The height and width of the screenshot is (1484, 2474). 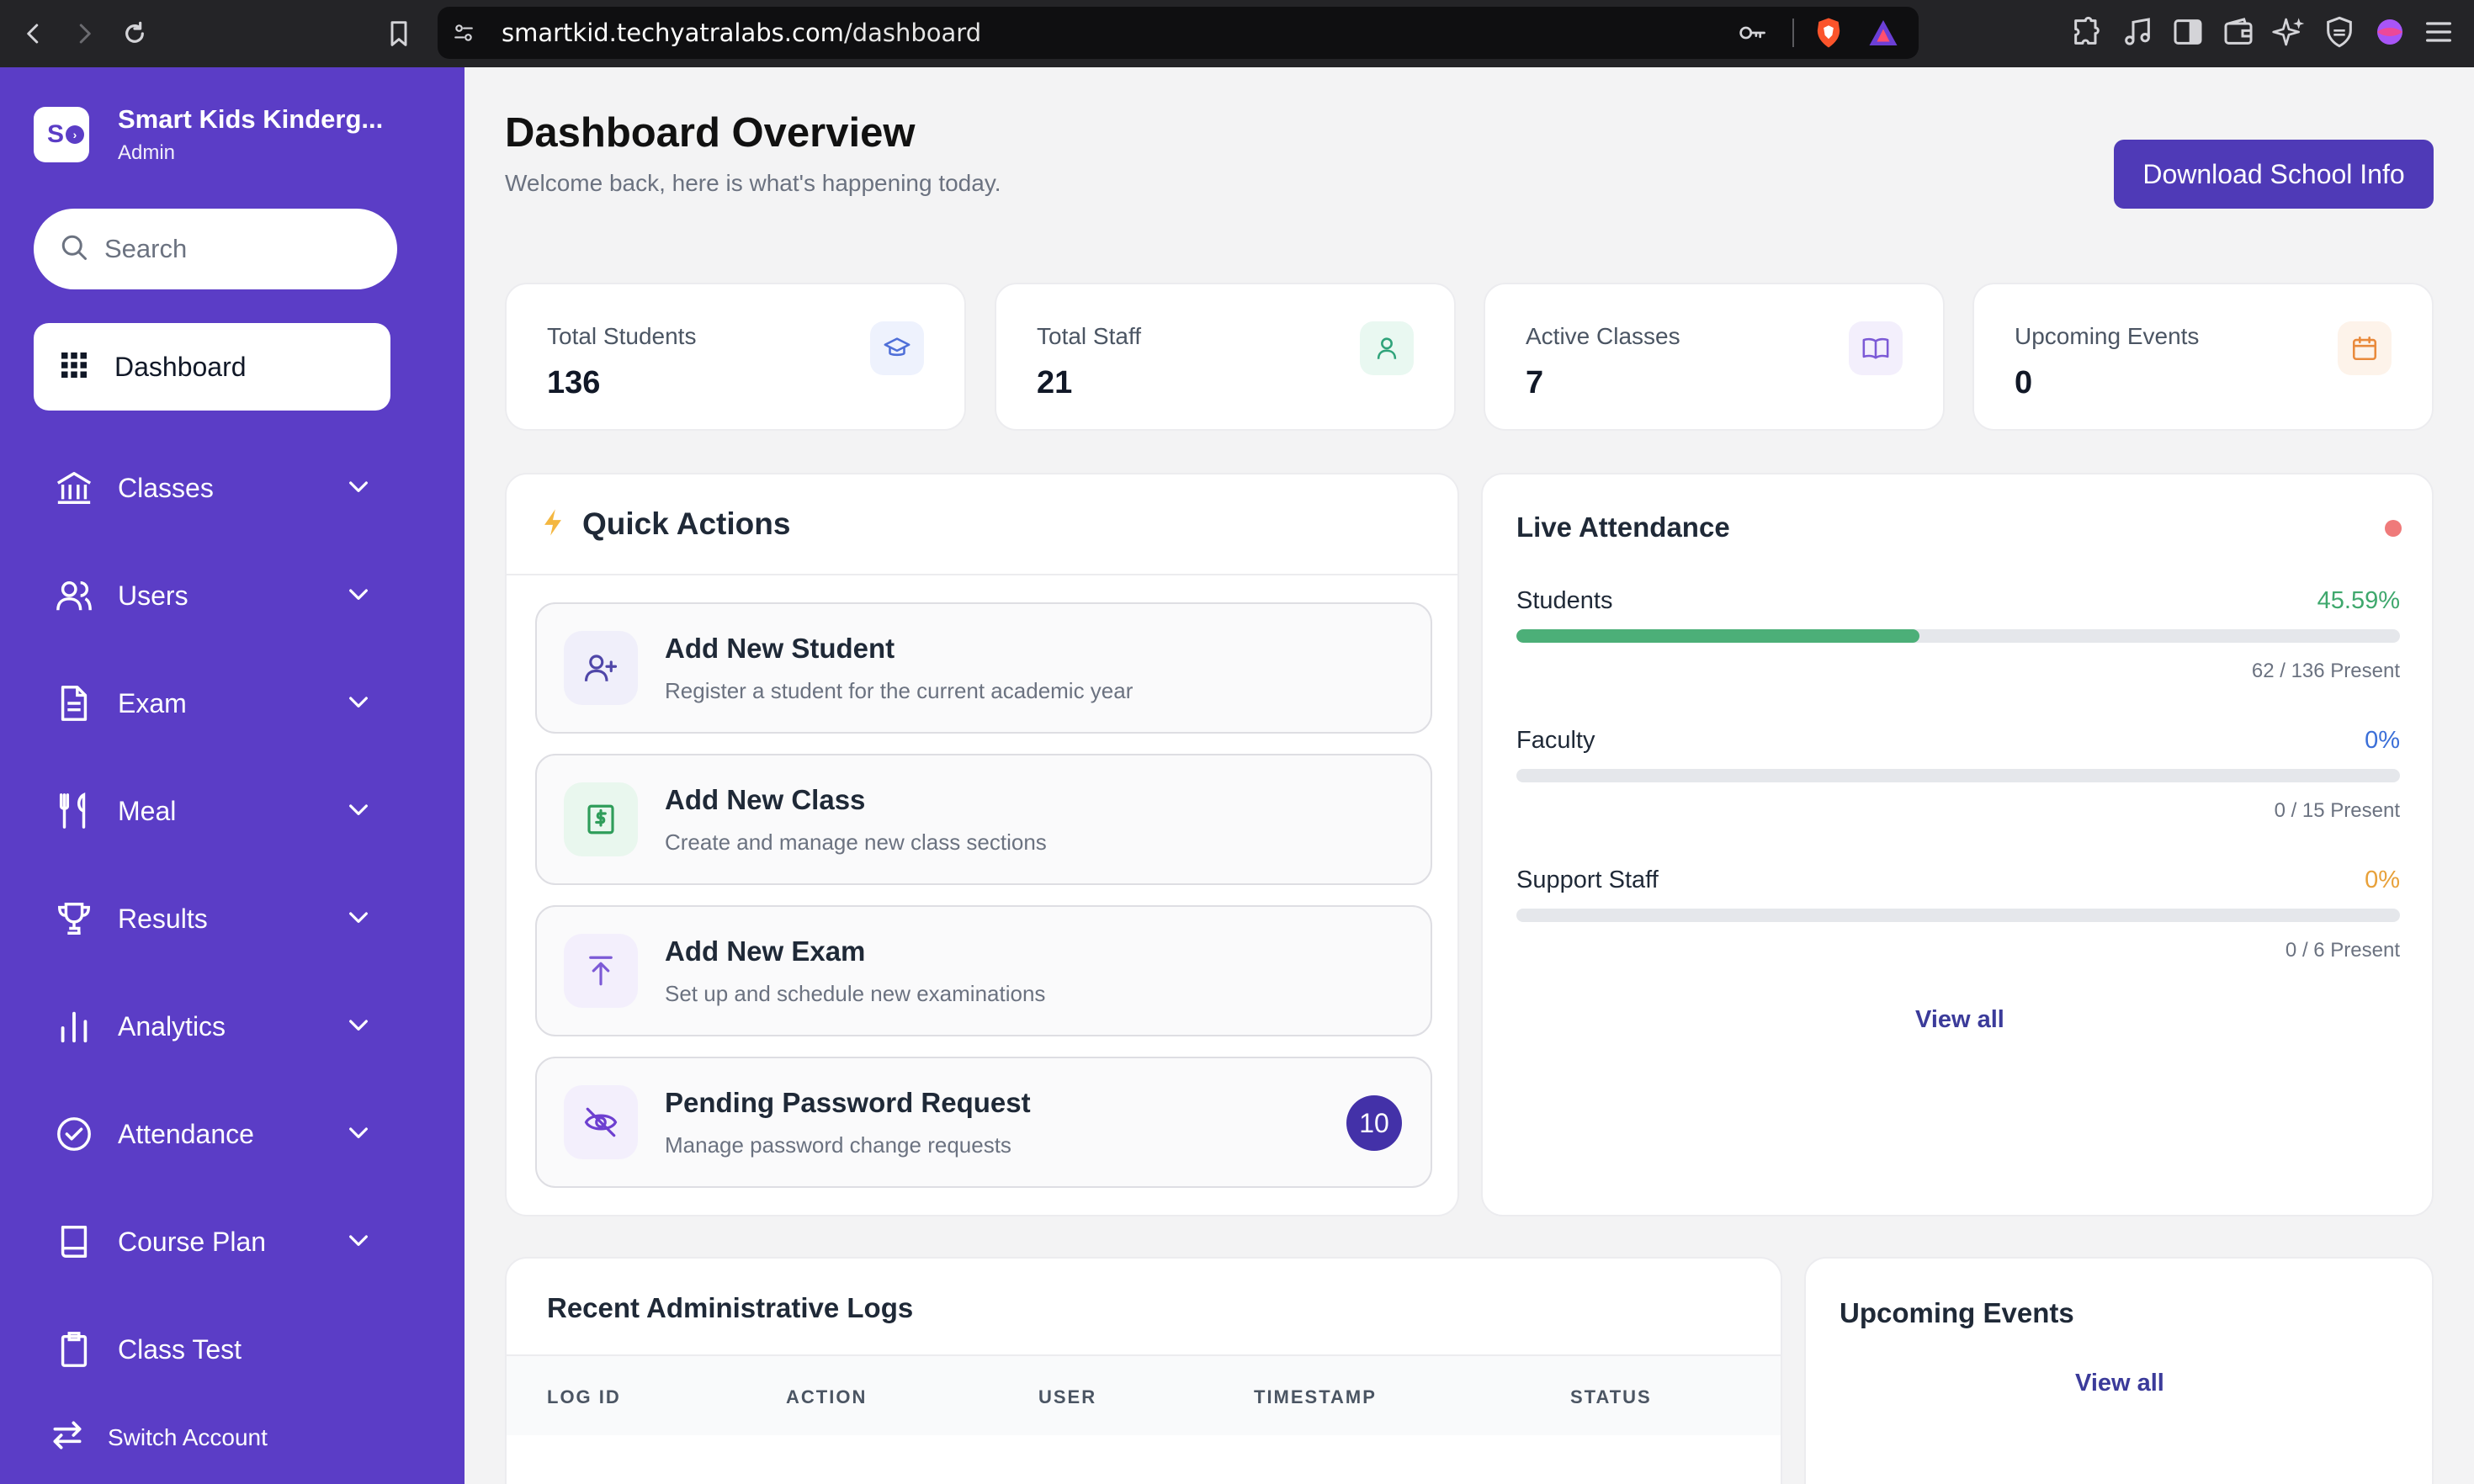 What do you see at coordinates (780, 648) in the screenshot?
I see `action-title: Add New Student` at bounding box center [780, 648].